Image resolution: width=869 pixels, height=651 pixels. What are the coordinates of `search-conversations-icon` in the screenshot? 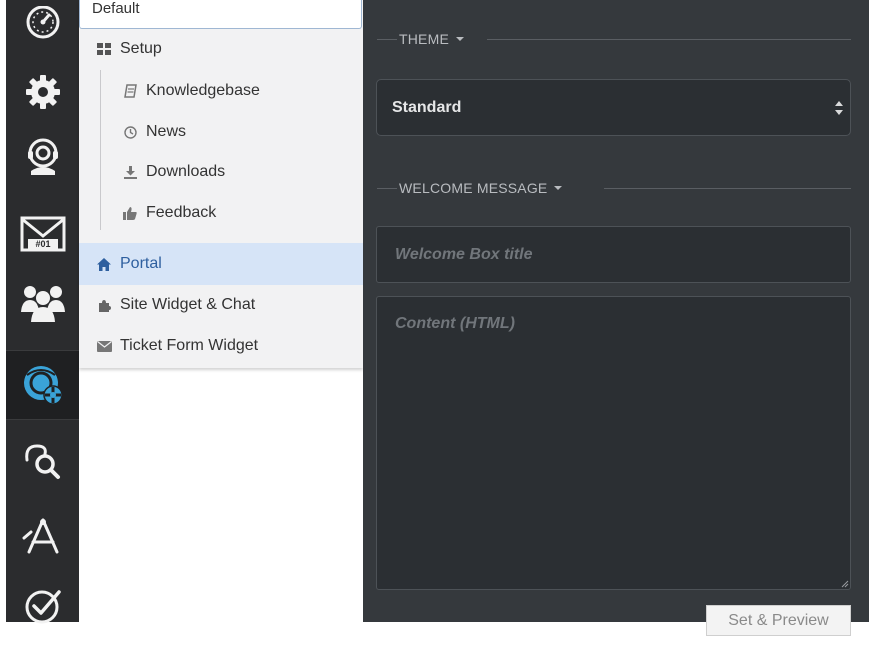 It's located at (42, 461).